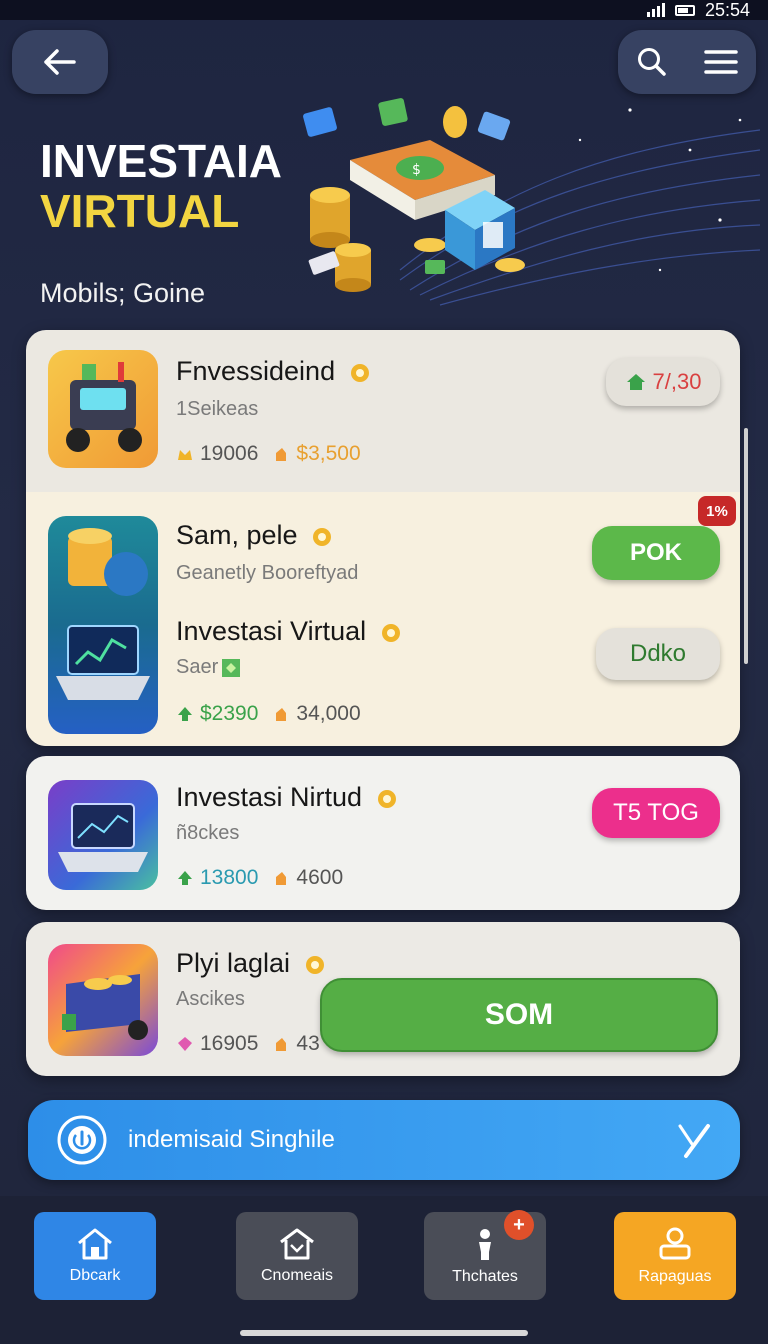 The width and height of the screenshot is (768, 1344). What do you see at coordinates (519, 1015) in the screenshot?
I see `card-action-button: SOM` at bounding box center [519, 1015].